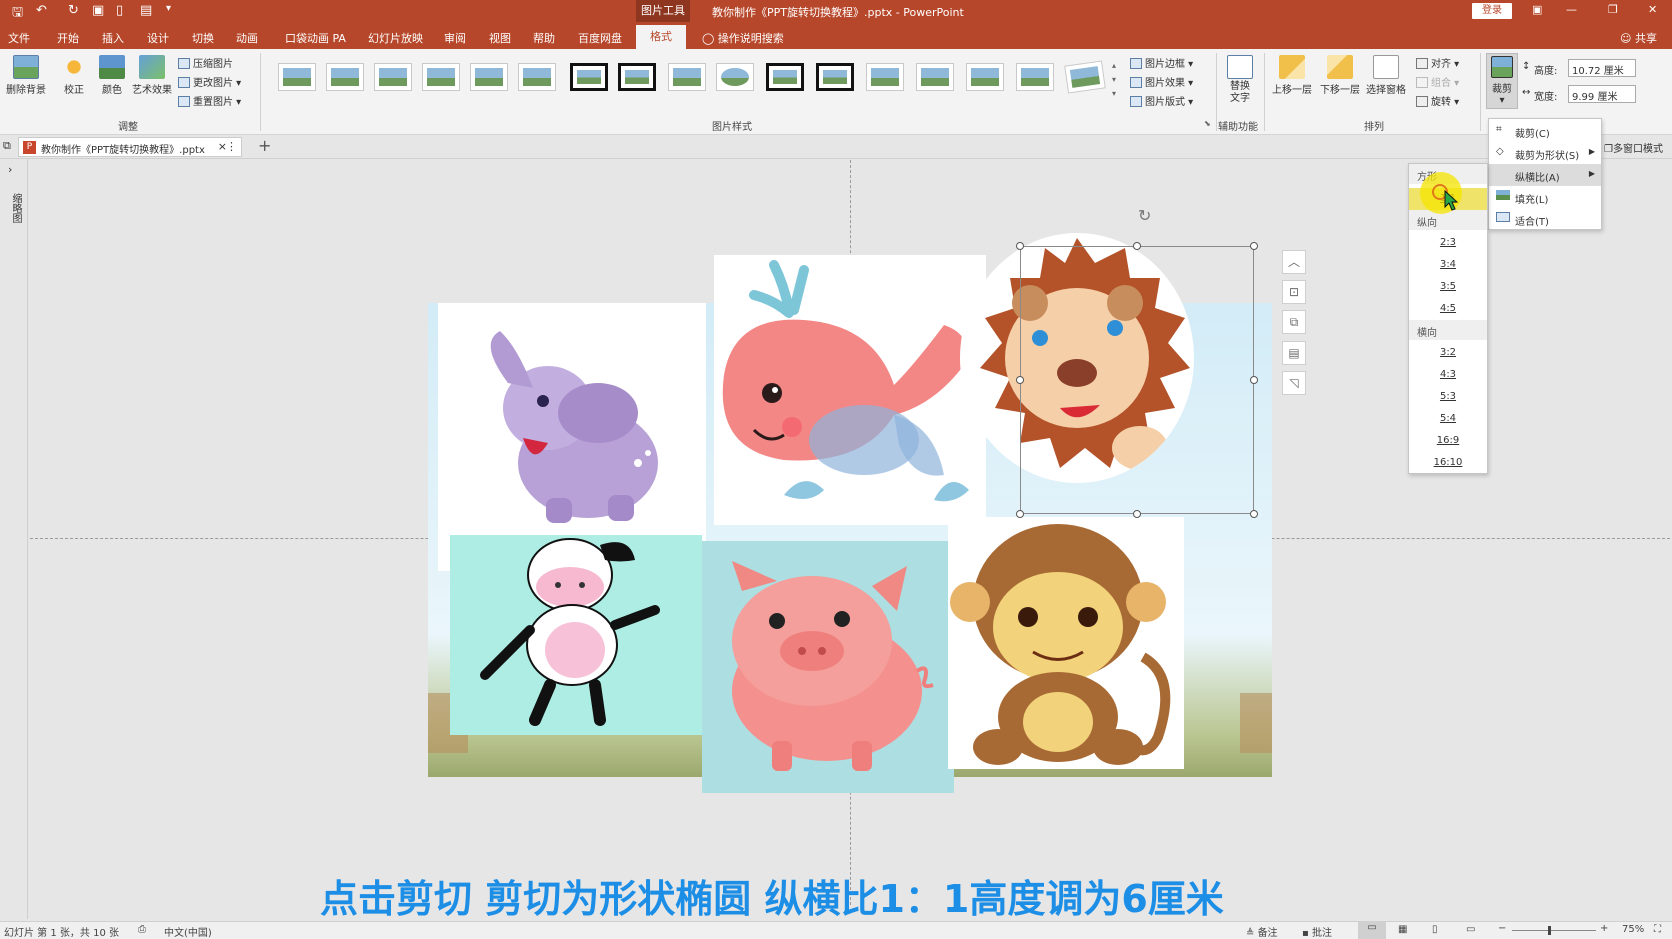  I want to click on tab-review: 审阅, so click(455, 38).